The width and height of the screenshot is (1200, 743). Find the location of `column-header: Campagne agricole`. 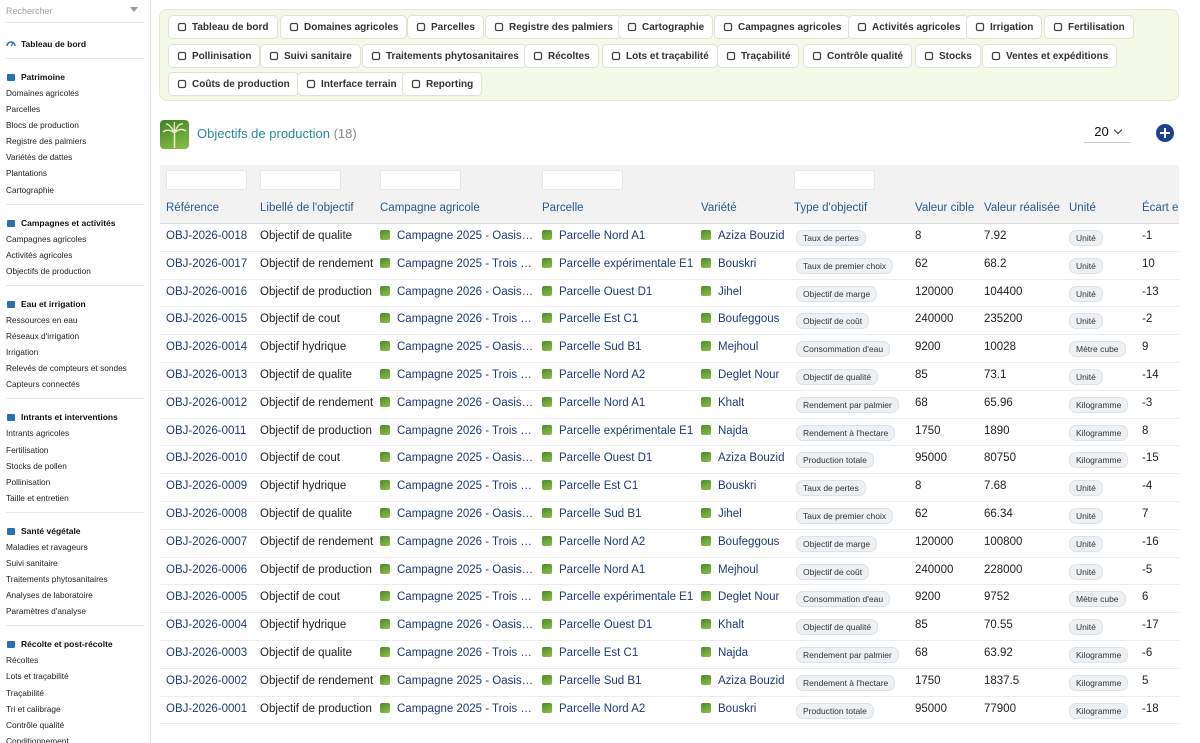

column-header: Campagne agricole is located at coordinates (430, 208).